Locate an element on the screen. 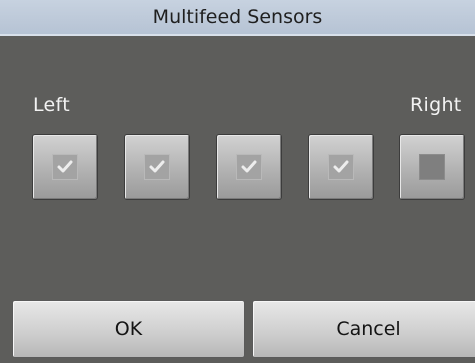  right-label: Right is located at coordinates (436, 105).